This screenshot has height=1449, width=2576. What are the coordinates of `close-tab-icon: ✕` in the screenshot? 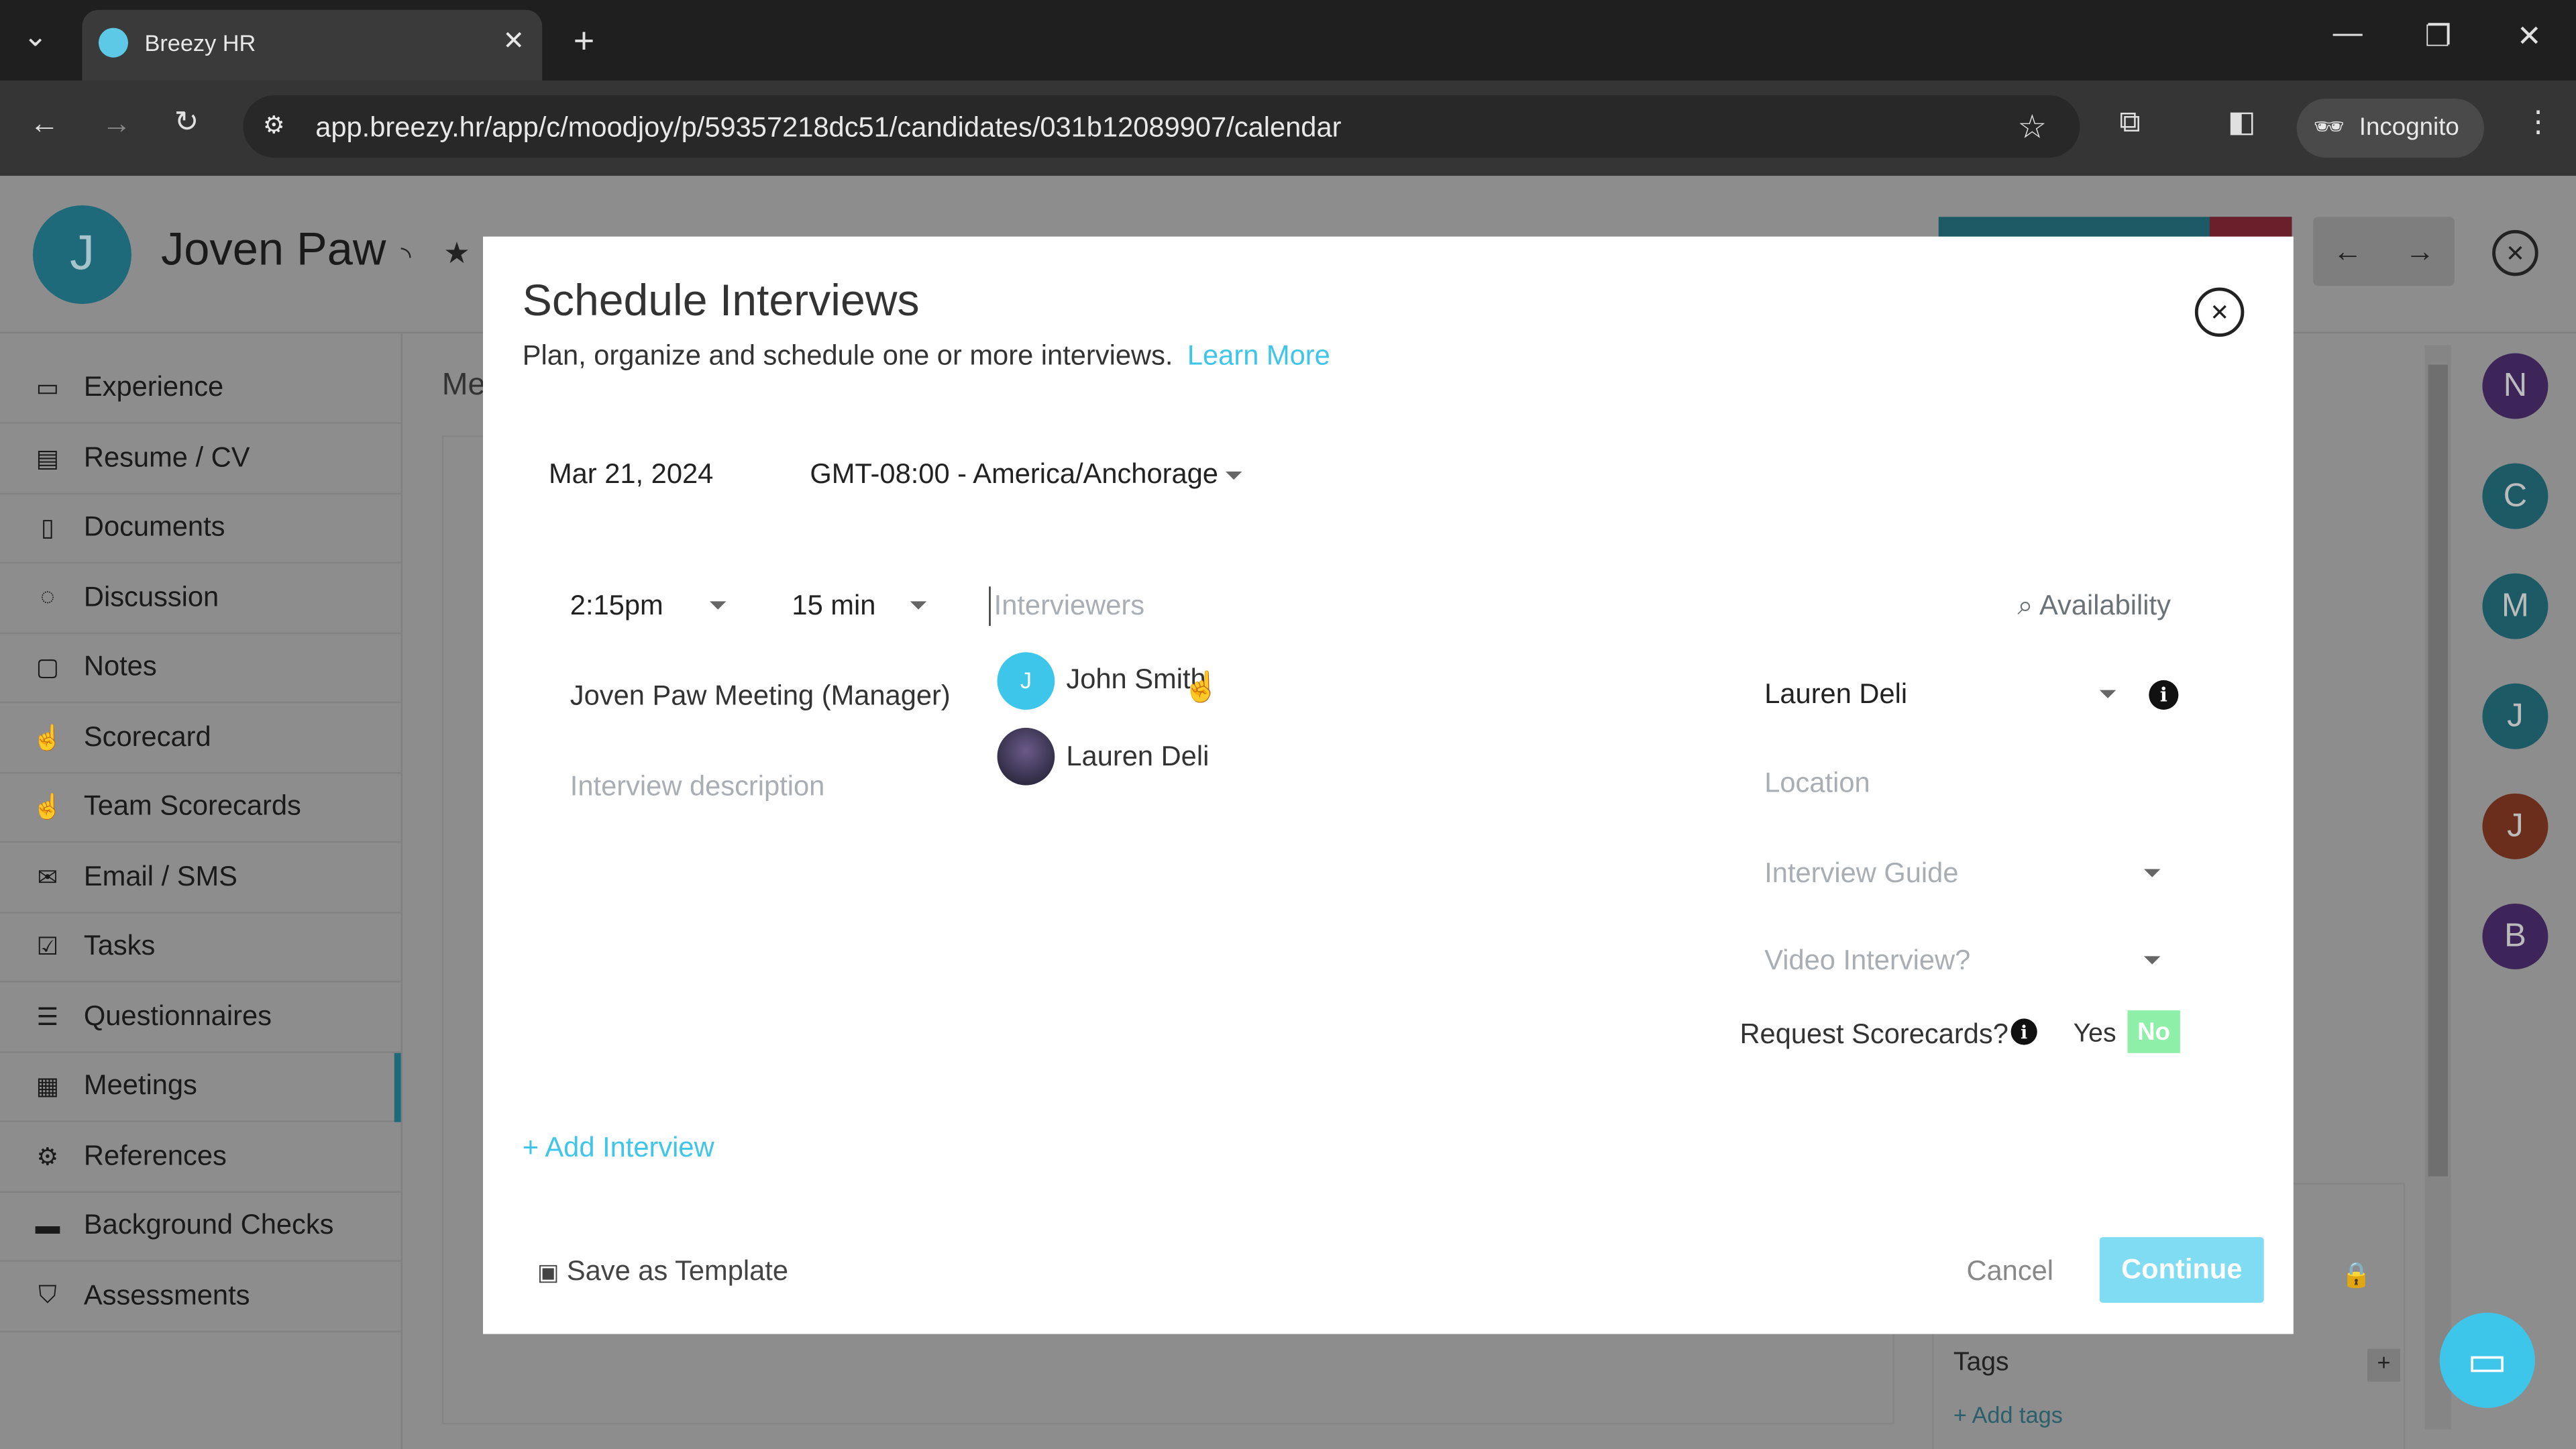 It's located at (513, 41).